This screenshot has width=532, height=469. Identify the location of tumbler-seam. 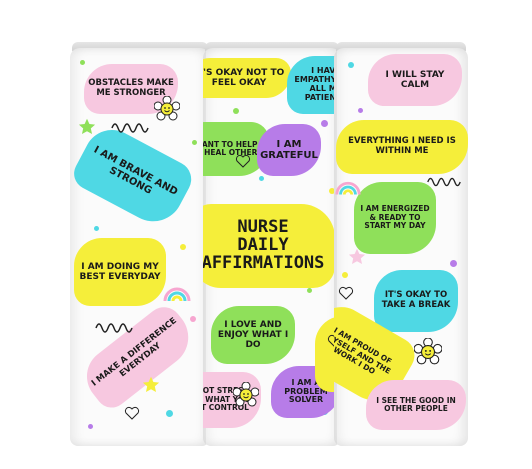
(335, 247).